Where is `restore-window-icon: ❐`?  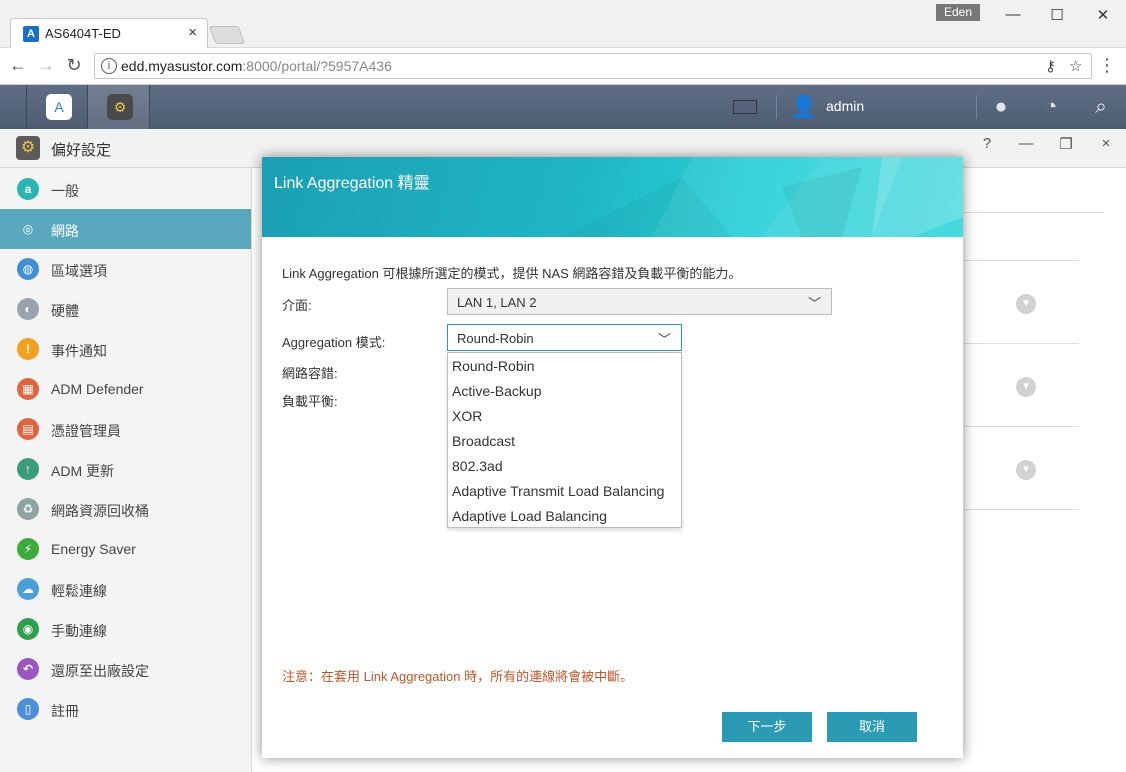 restore-window-icon: ❐ is located at coordinates (1066, 144).